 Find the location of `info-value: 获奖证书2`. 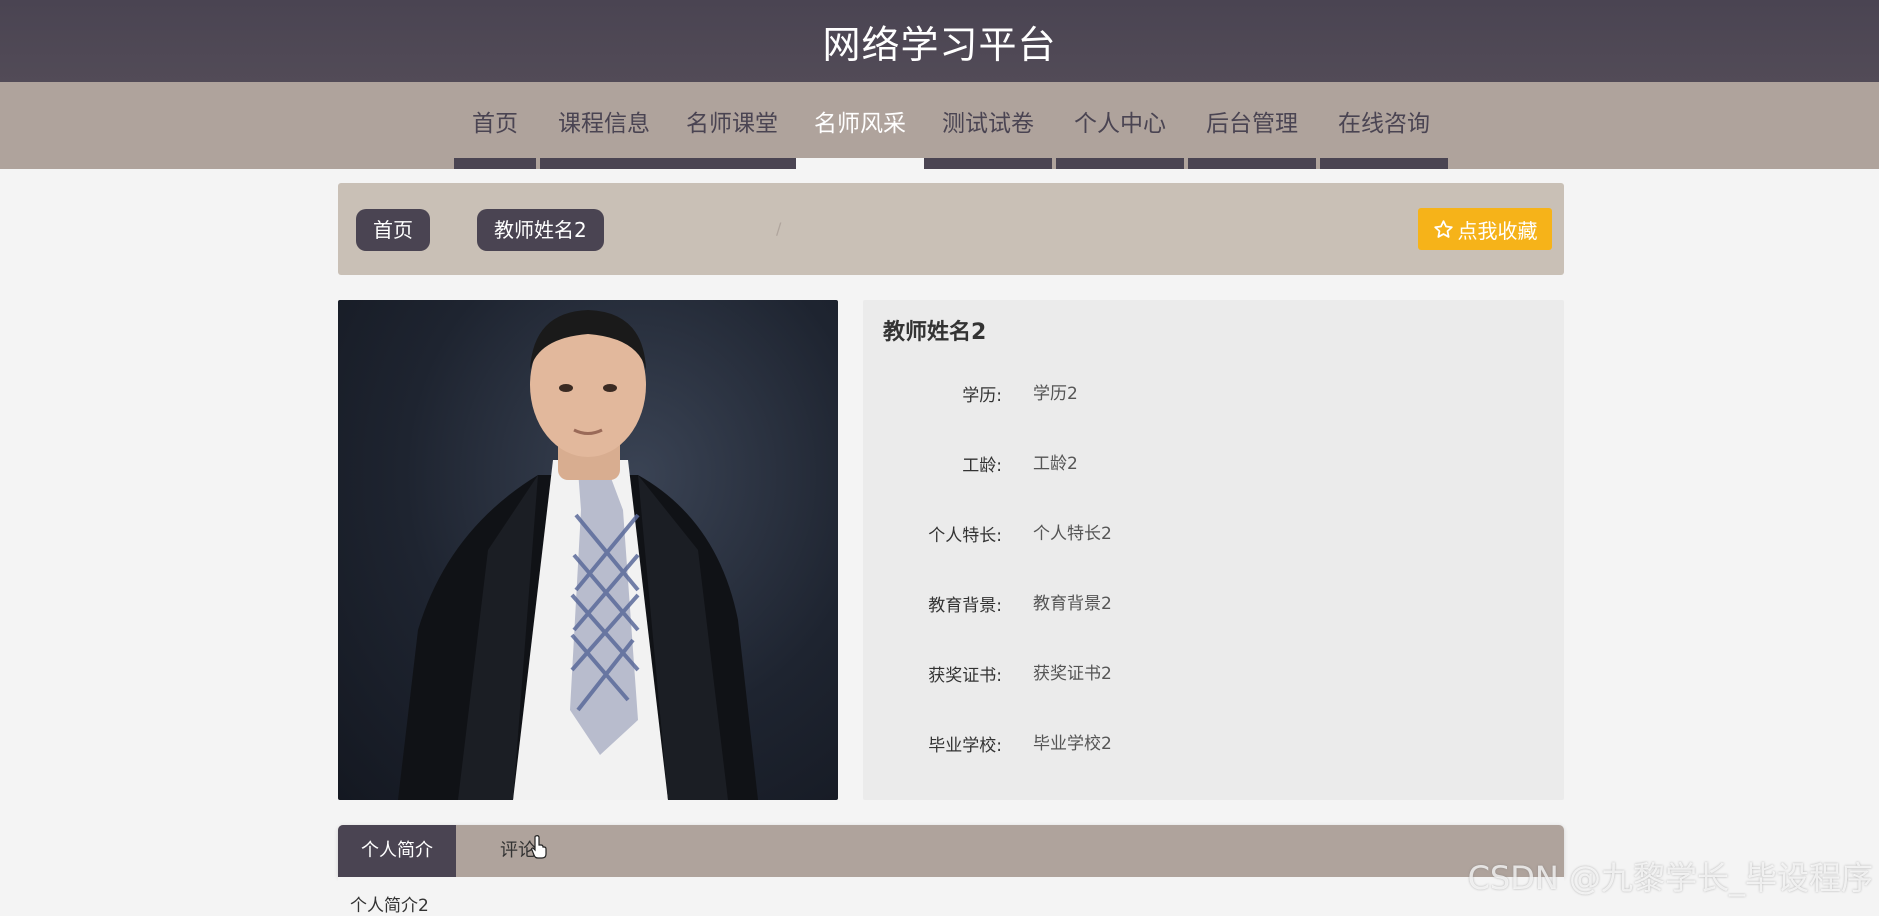

info-value: 获奖证书2 is located at coordinates (1072, 674).